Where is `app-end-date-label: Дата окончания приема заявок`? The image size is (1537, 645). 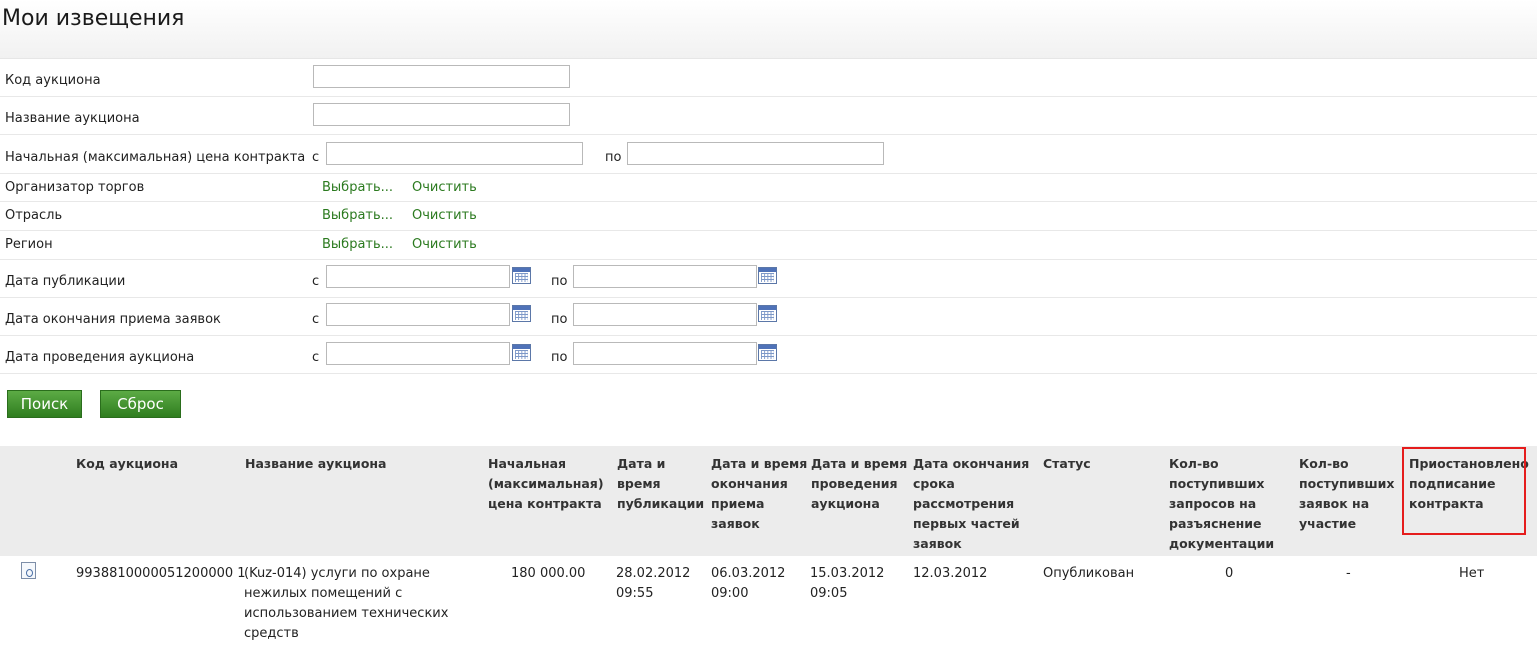
app-end-date-label: Дата окончания приема заявок is located at coordinates (113, 319).